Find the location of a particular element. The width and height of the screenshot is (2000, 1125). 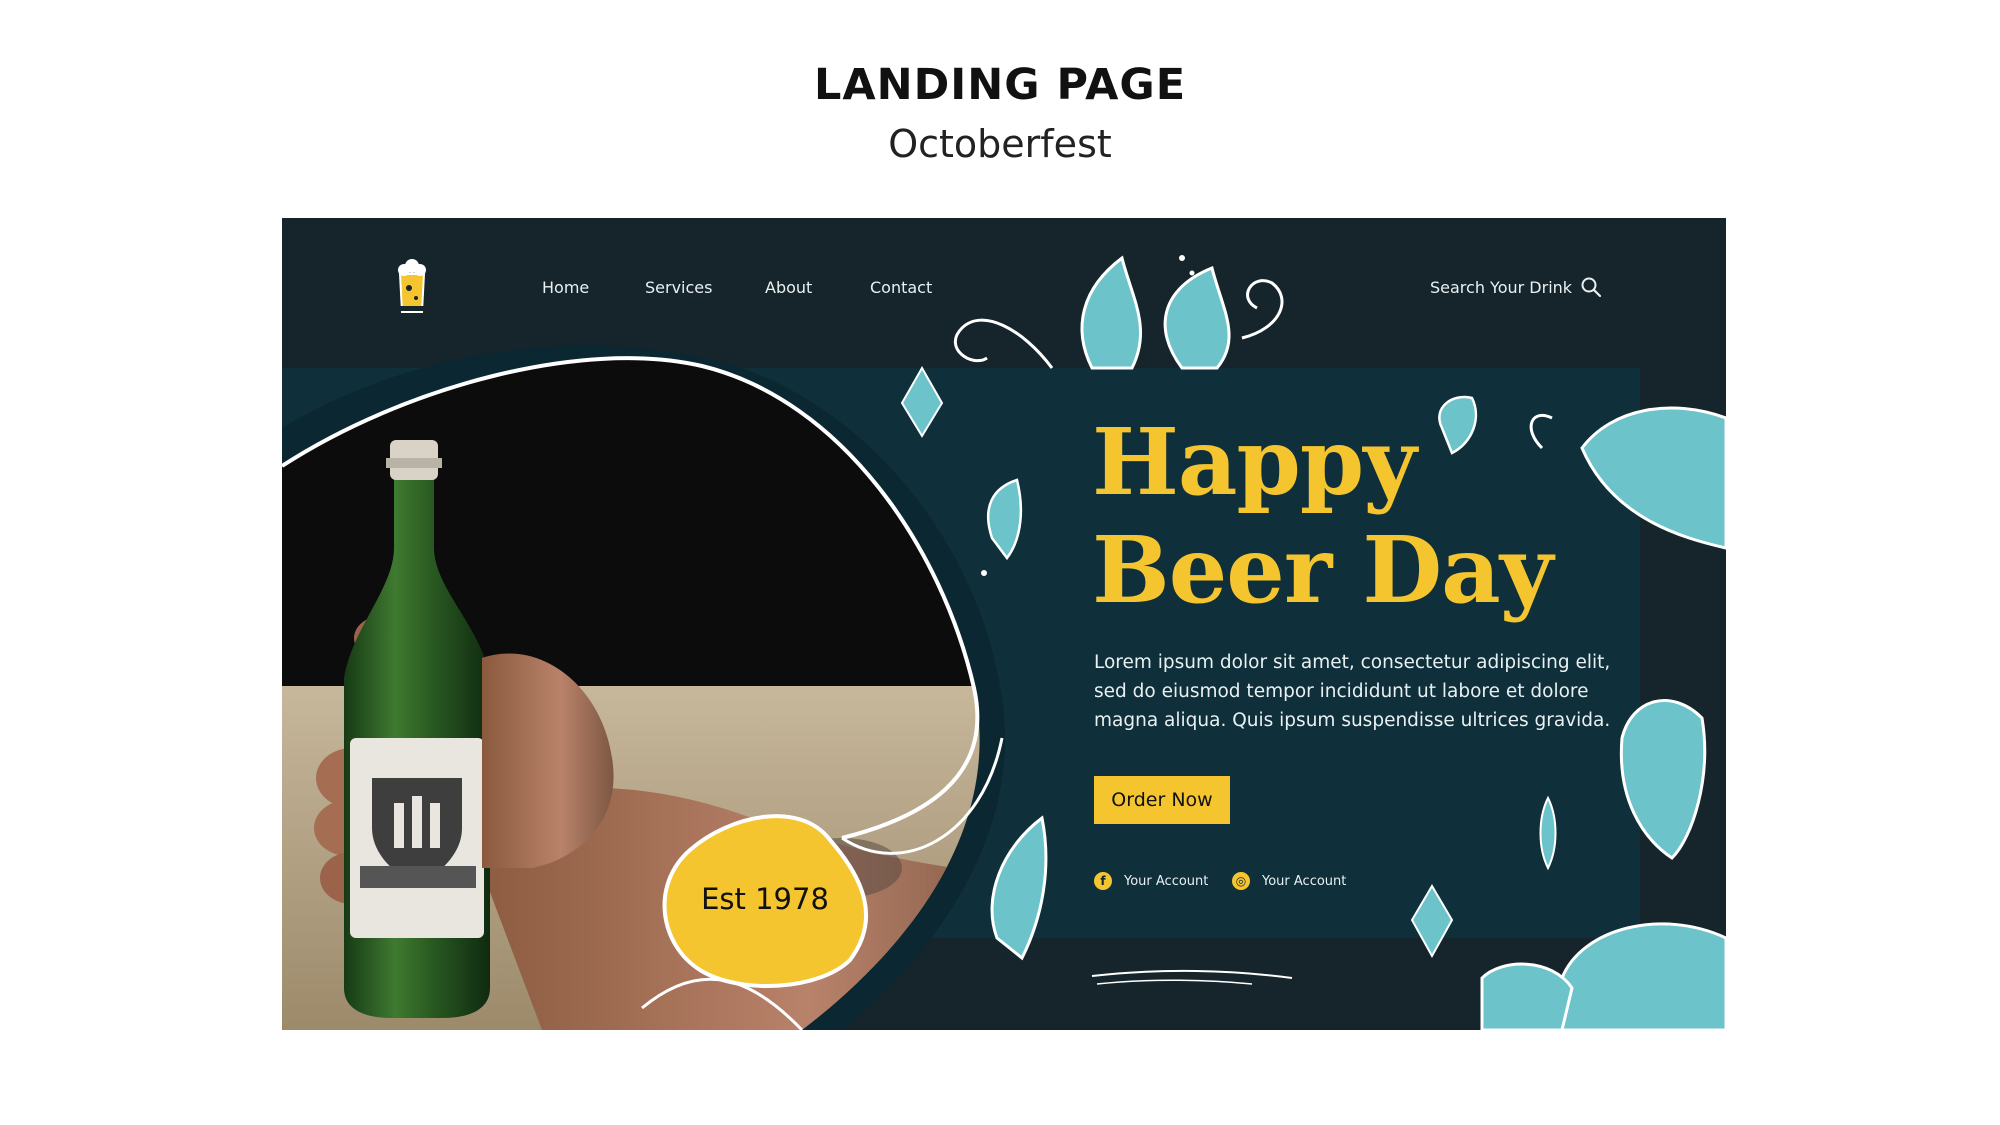

social-facebook-label: Your Account is located at coordinates (1166, 881).